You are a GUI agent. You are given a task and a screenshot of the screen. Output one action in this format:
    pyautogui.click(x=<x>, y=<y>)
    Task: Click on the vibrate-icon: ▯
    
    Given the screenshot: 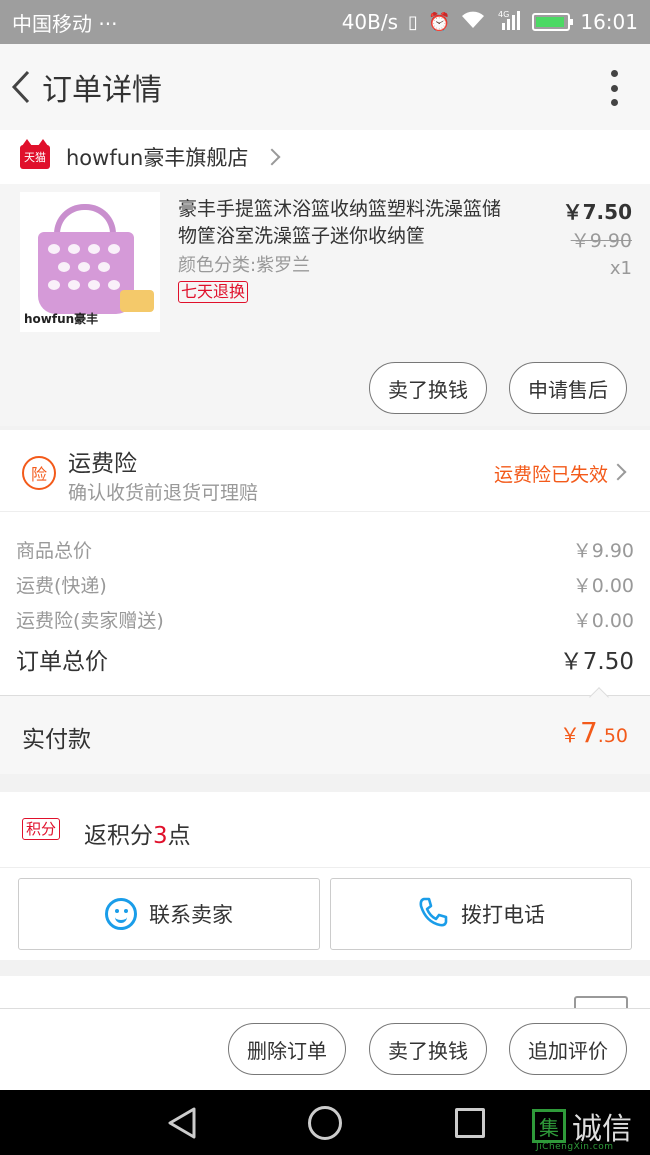 What is the action you would take?
    pyautogui.click(x=413, y=22)
    